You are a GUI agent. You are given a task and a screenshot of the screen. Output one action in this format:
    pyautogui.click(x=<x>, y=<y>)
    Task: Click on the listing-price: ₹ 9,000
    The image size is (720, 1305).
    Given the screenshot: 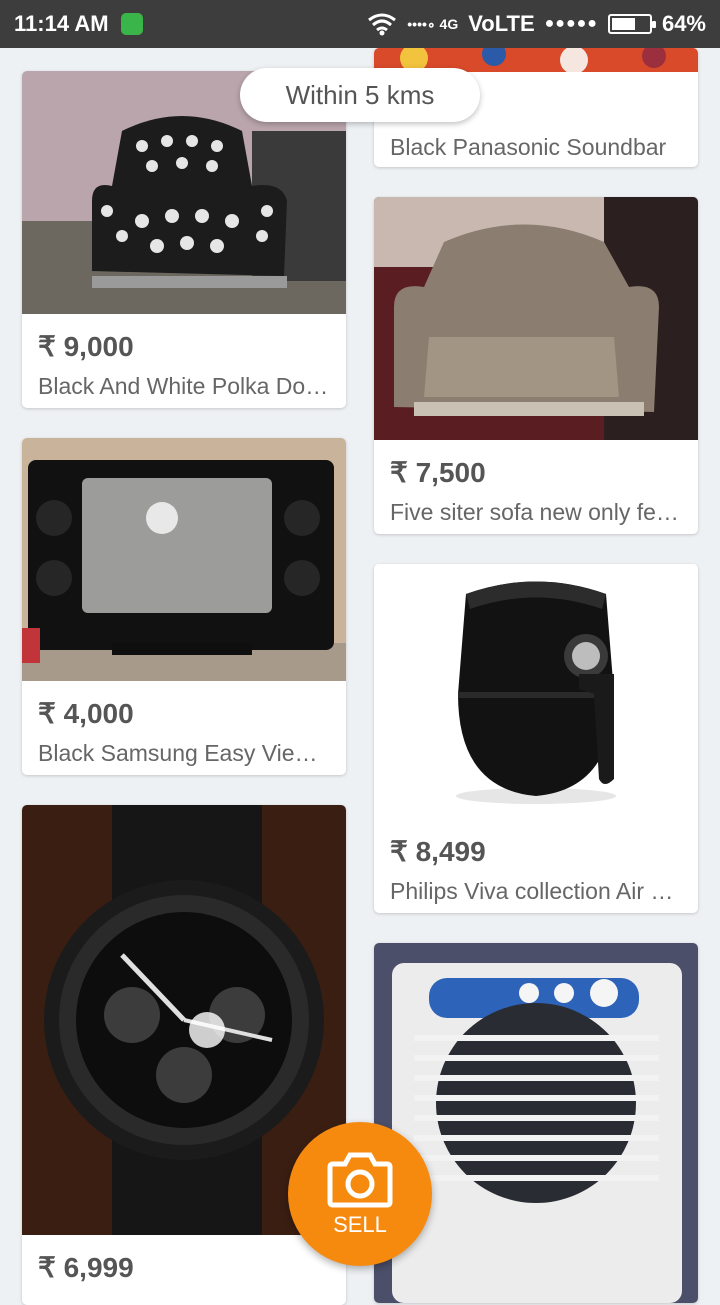 What is the action you would take?
    pyautogui.click(x=86, y=346)
    